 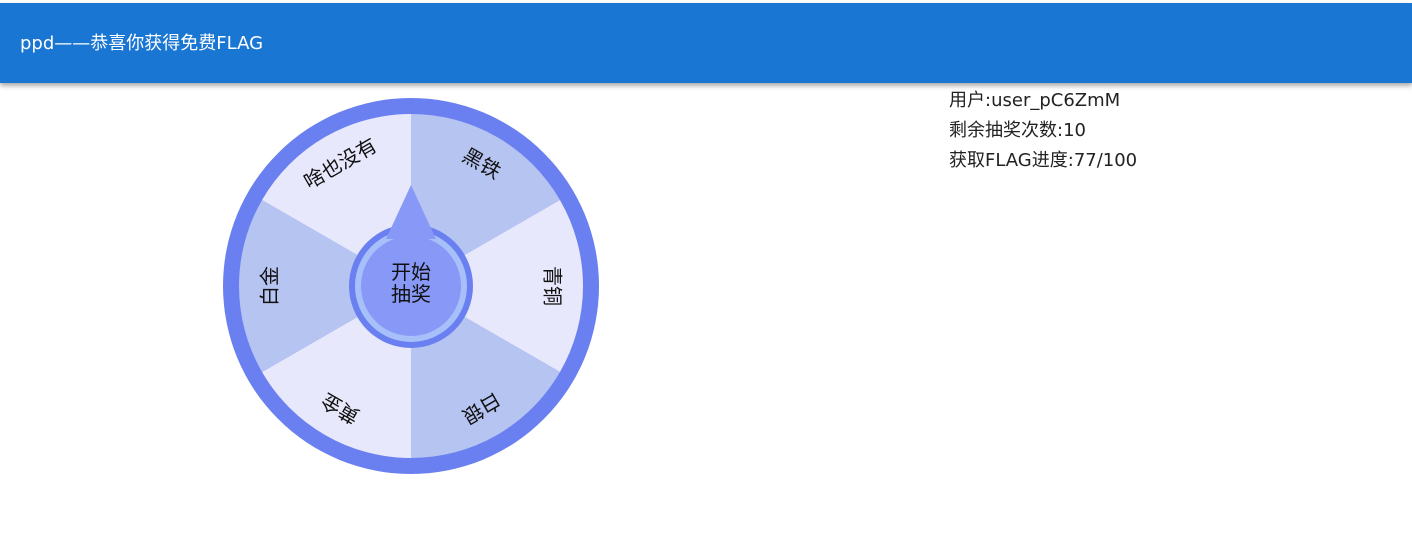 What do you see at coordinates (706, 43) in the screenshot?
I see `app-header: ppd——恭喜你获得免费FLAG` at bounding box center [706, 43].